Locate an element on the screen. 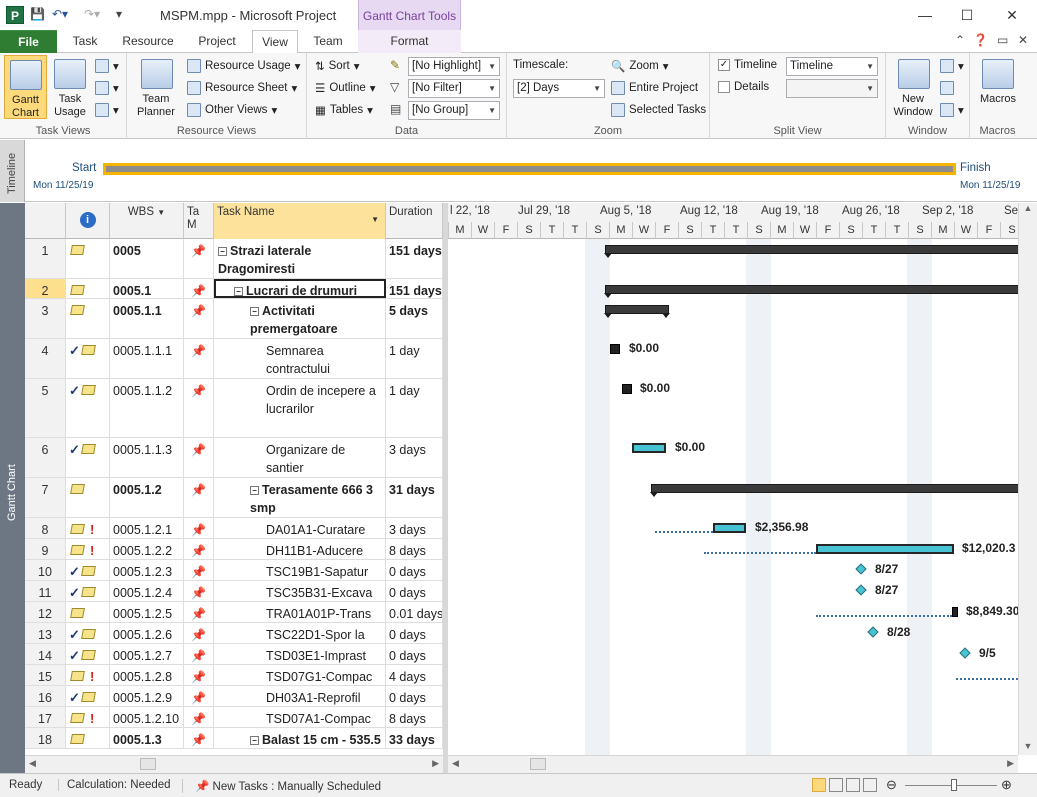  redo-icon: ↷▾ is located at coordinates (92, 15).